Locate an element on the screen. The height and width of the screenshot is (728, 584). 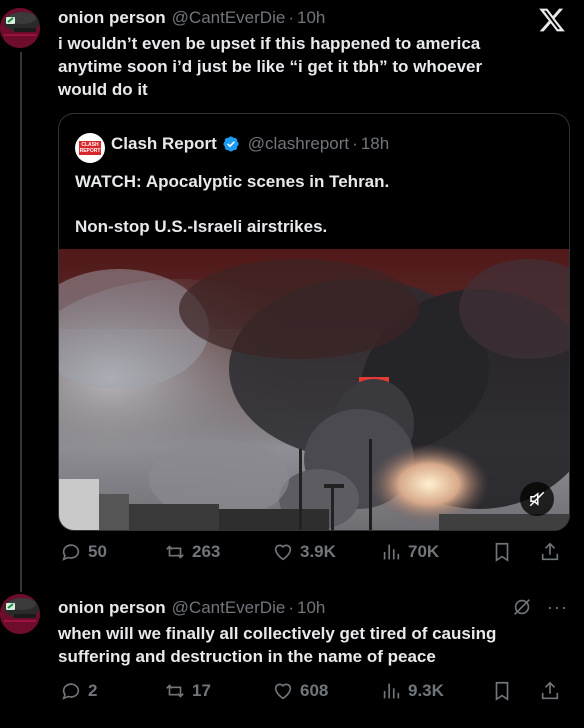
post-2-corner-actions: ··· is located at coordinates (539, 607).